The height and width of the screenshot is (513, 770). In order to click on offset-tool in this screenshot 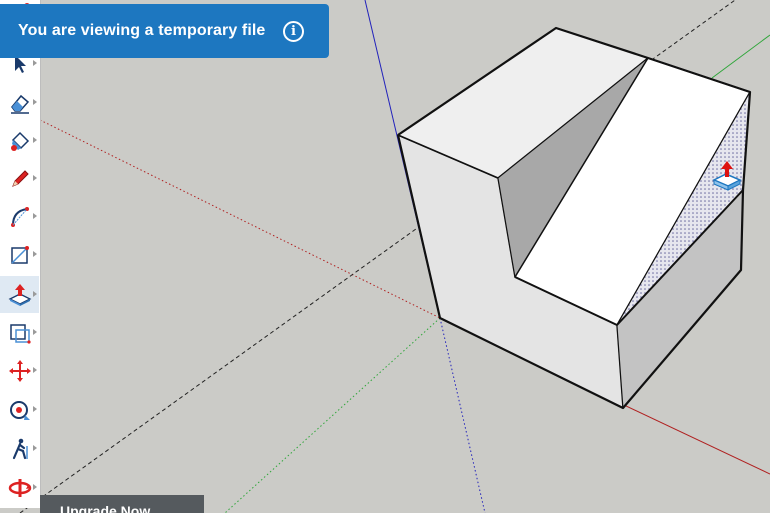, I will do `click(19, 332)`.